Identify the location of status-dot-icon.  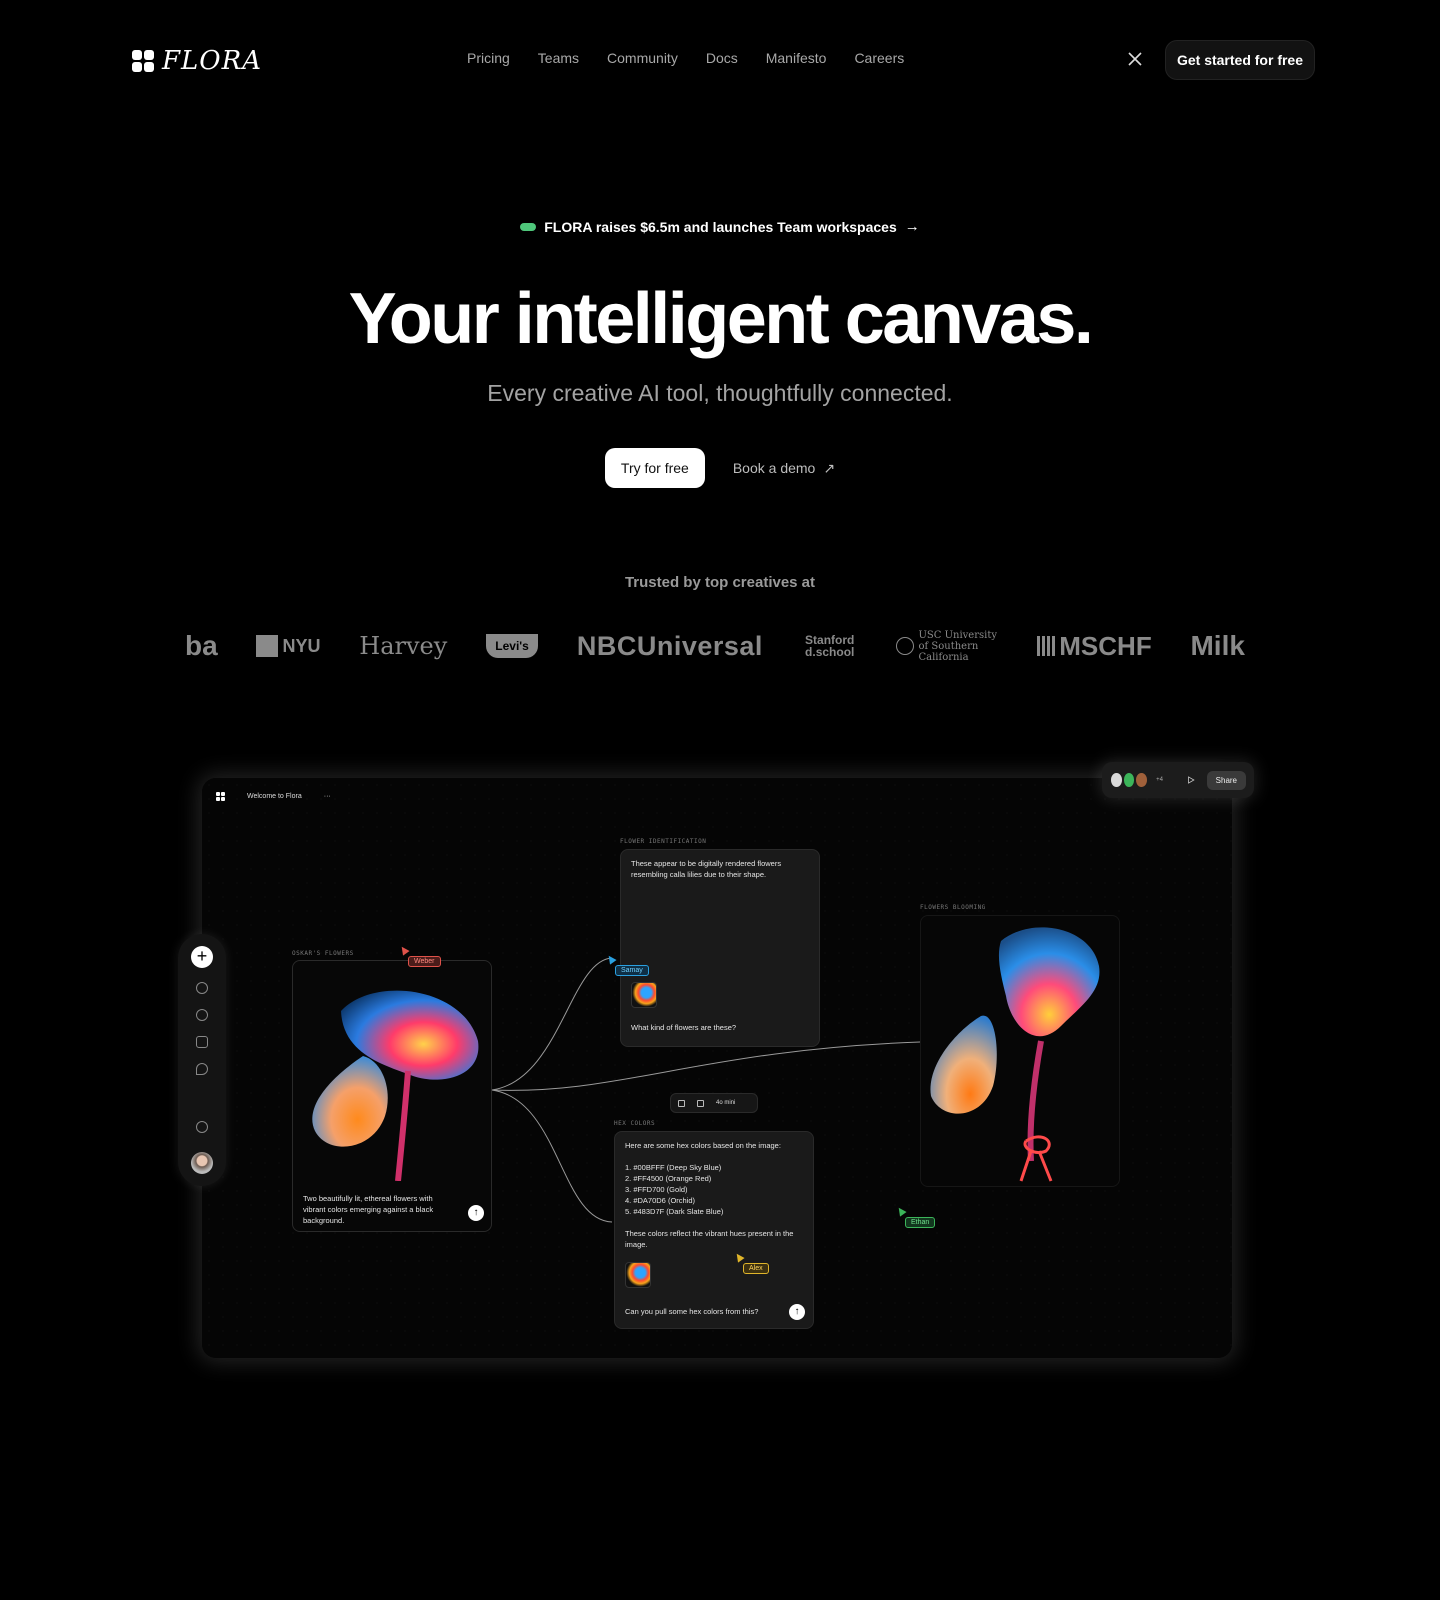
(528, 226).